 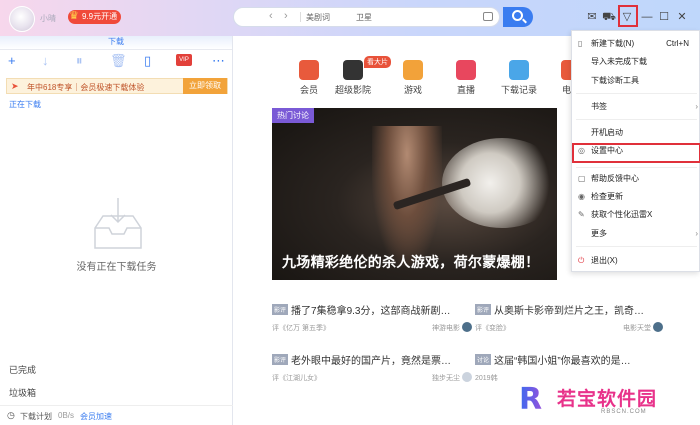 I want to click on site-watermark: R 若宝软件园 RBSCN.COM, so click(x=607, y=402).